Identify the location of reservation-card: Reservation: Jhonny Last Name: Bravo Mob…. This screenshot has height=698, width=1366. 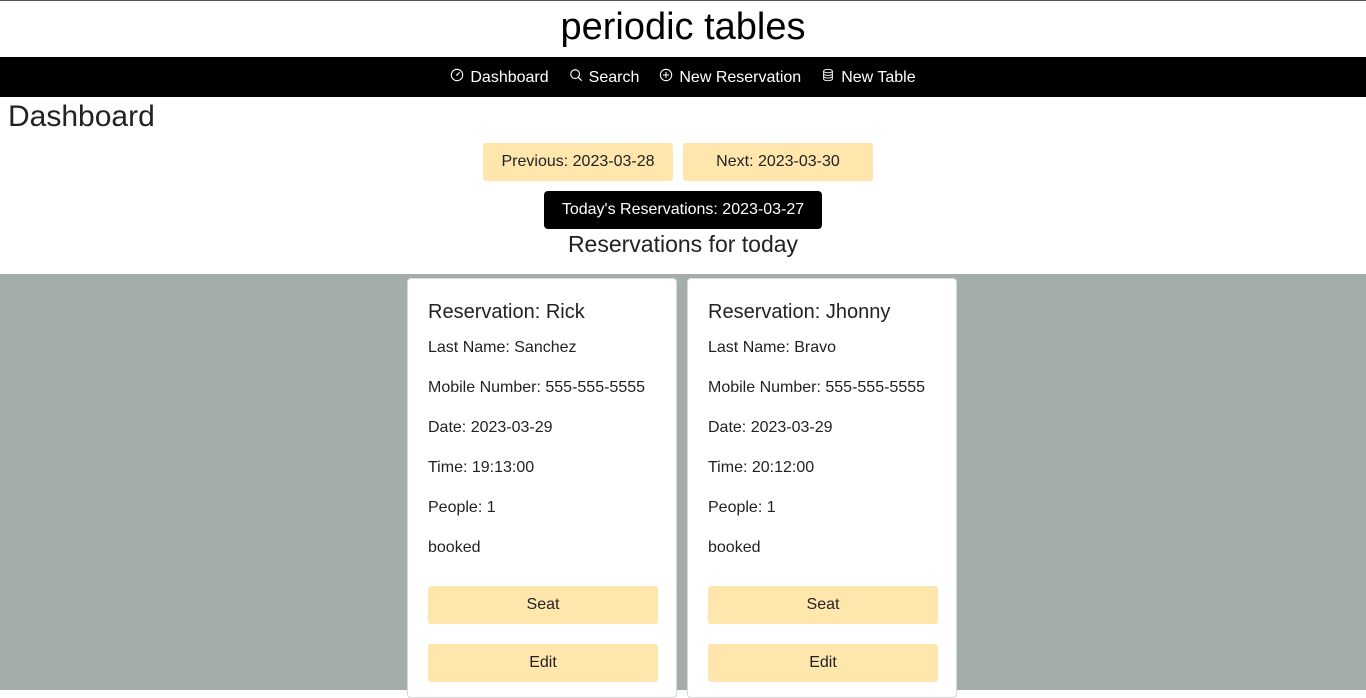
(822, 488).